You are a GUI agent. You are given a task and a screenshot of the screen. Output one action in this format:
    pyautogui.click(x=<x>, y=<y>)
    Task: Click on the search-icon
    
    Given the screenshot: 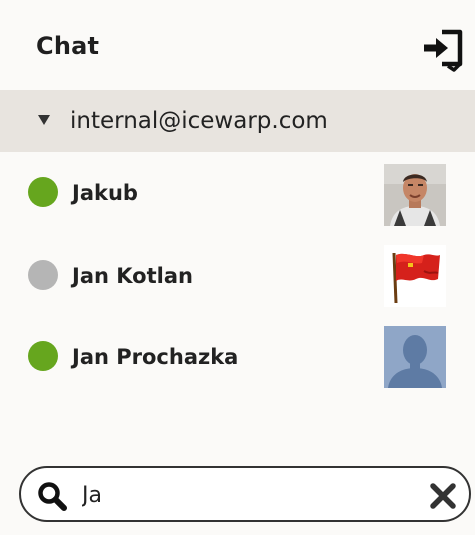 What is the action you would take?
    pyautogui.click(x=52, y=496)
    